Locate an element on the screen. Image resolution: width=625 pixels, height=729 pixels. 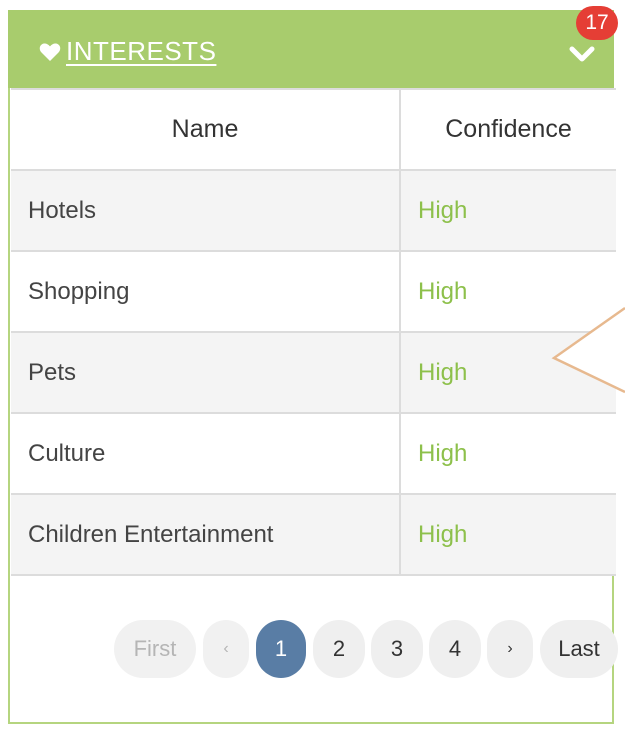
table-row: Hotels High is located at coordinates (313, 210).